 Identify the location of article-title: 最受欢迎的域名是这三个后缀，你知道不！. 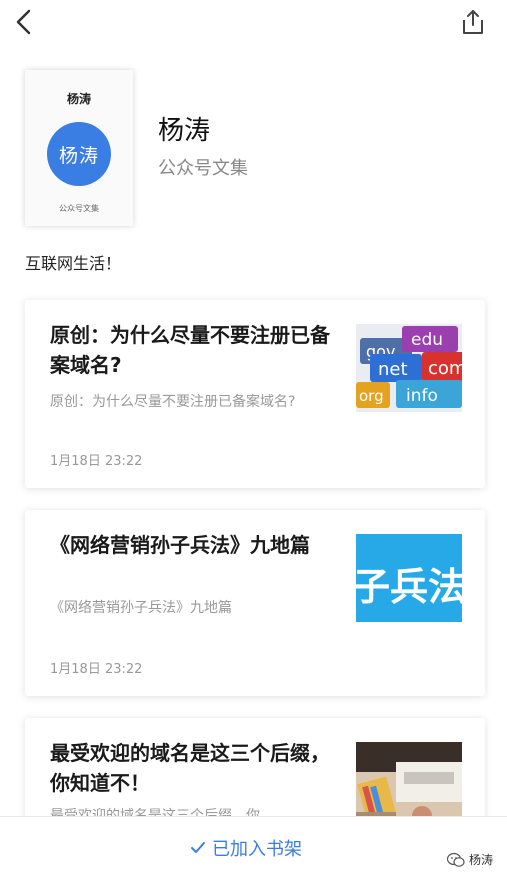
(190, 768).